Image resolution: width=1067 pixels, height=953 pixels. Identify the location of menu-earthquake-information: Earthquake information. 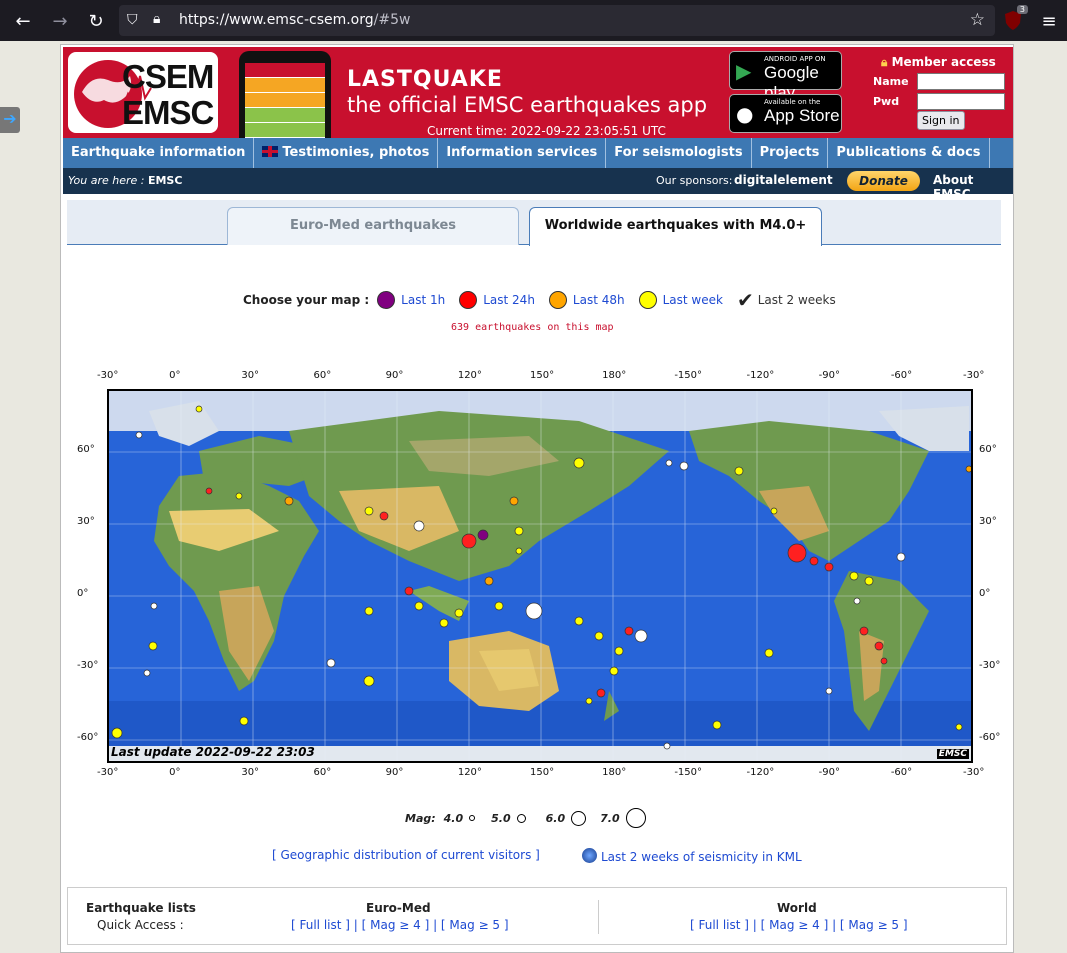
(159, 153).